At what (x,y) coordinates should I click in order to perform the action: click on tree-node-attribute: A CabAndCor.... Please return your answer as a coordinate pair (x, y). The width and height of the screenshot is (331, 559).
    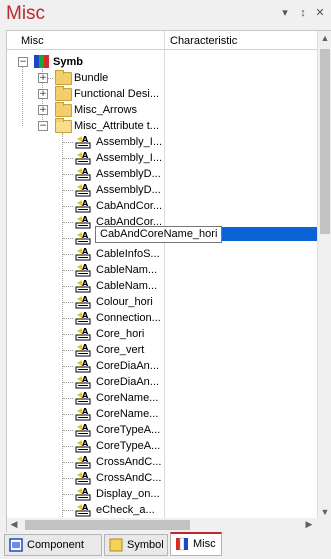
    Looking at the image, I should click on (162, 206).